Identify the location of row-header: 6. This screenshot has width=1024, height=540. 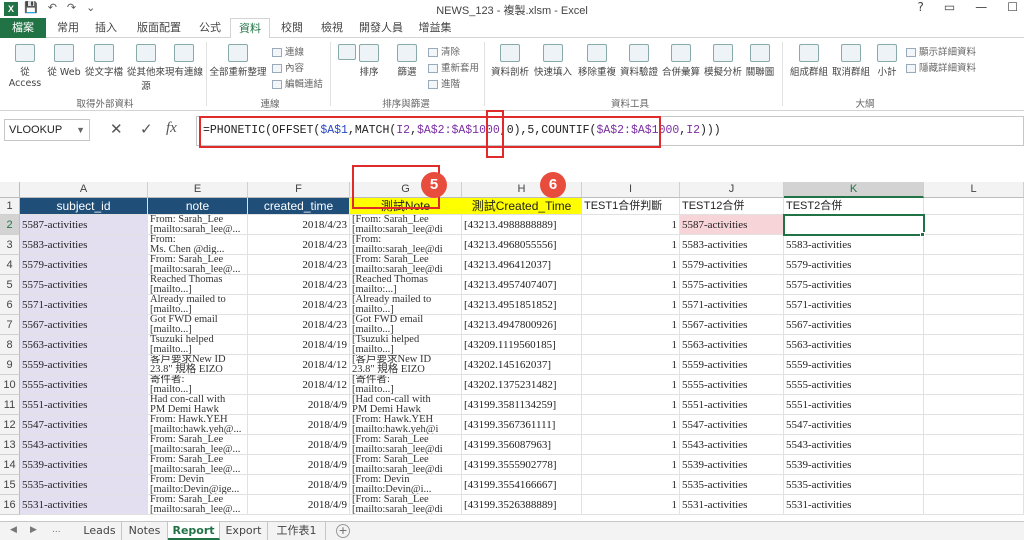
(10, 305).